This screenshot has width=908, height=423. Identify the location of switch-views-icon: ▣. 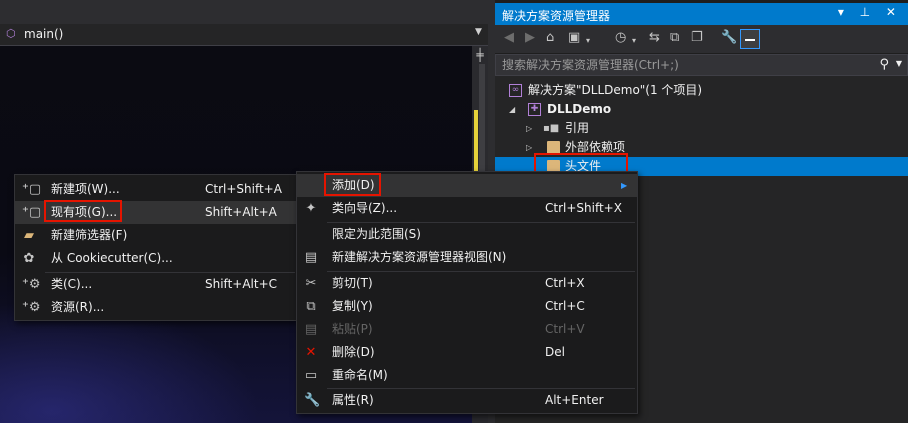
(574, 38).